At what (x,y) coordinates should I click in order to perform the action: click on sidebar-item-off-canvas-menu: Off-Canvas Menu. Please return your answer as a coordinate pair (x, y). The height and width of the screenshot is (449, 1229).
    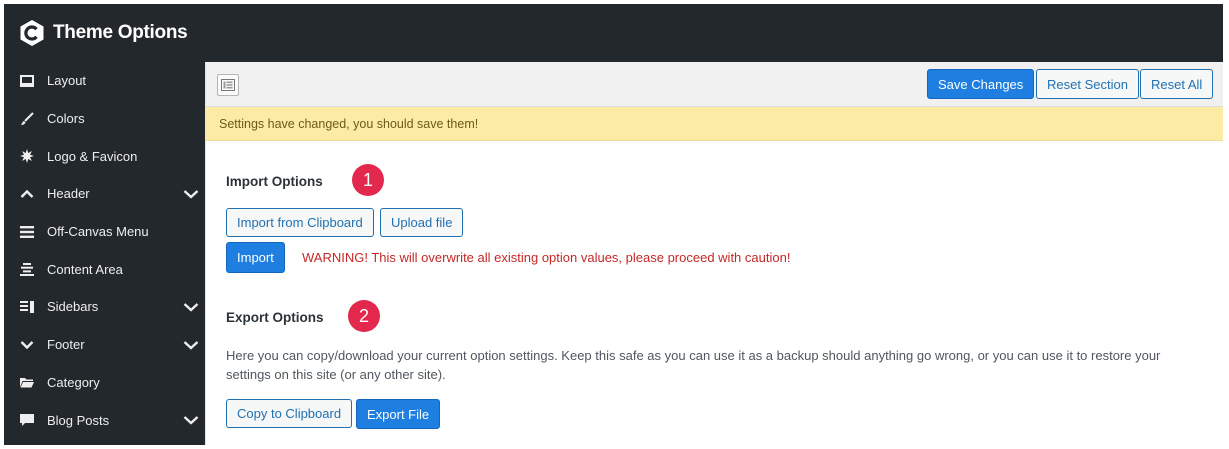
    Looking at the image, I should click on (104, 232).